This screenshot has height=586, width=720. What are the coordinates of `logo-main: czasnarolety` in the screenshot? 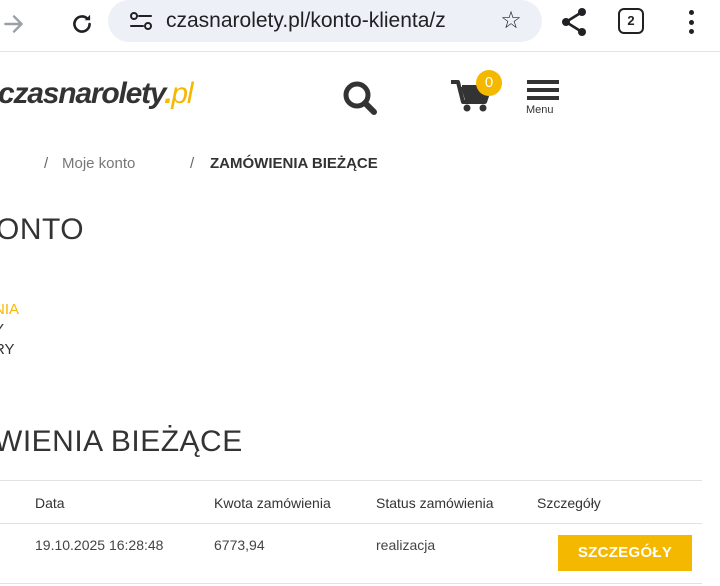 It's located at (82, 93).